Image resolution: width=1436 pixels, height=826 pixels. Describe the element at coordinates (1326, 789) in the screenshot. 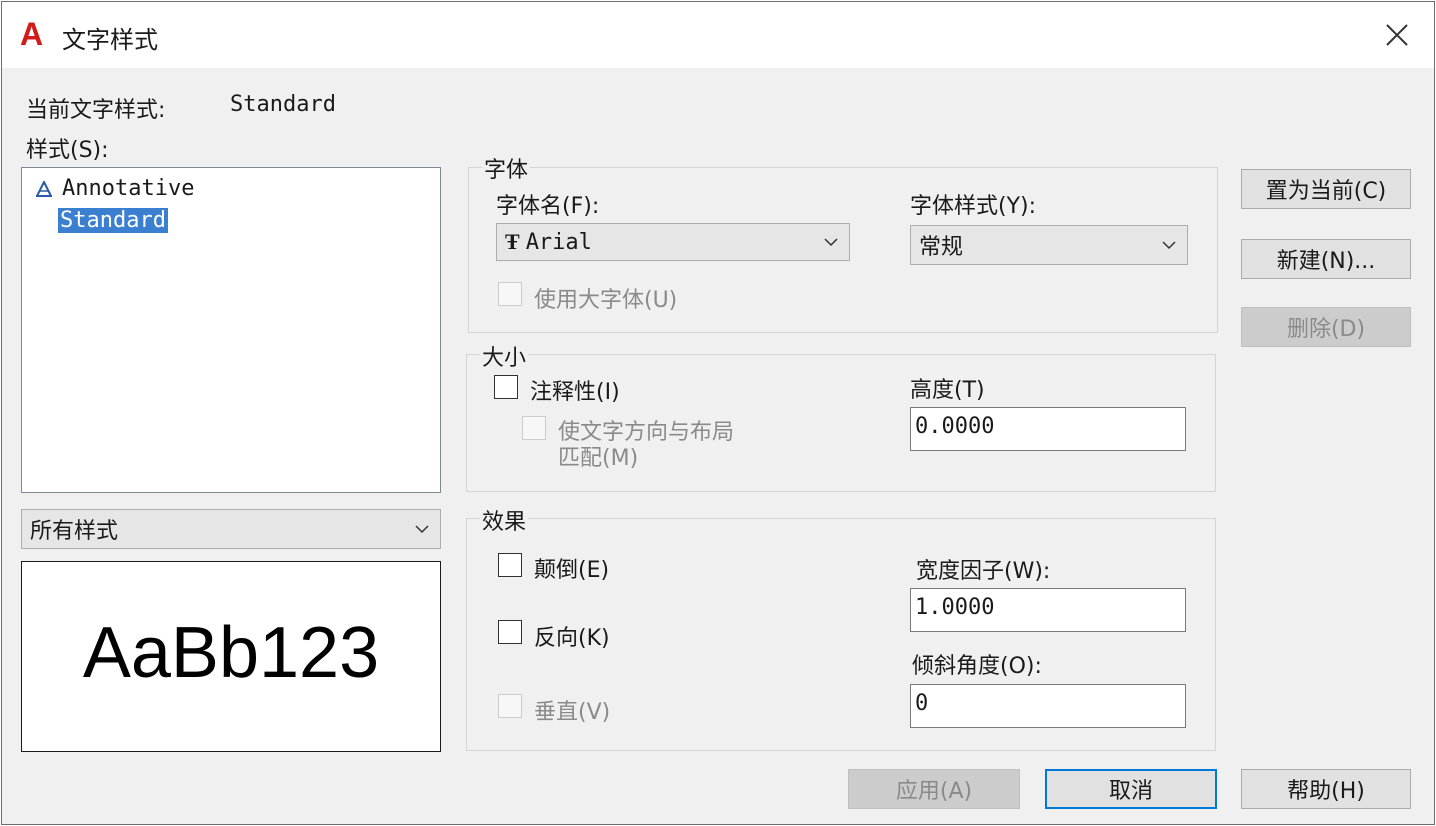

I see `help-button: 帮助(H)` at that location.